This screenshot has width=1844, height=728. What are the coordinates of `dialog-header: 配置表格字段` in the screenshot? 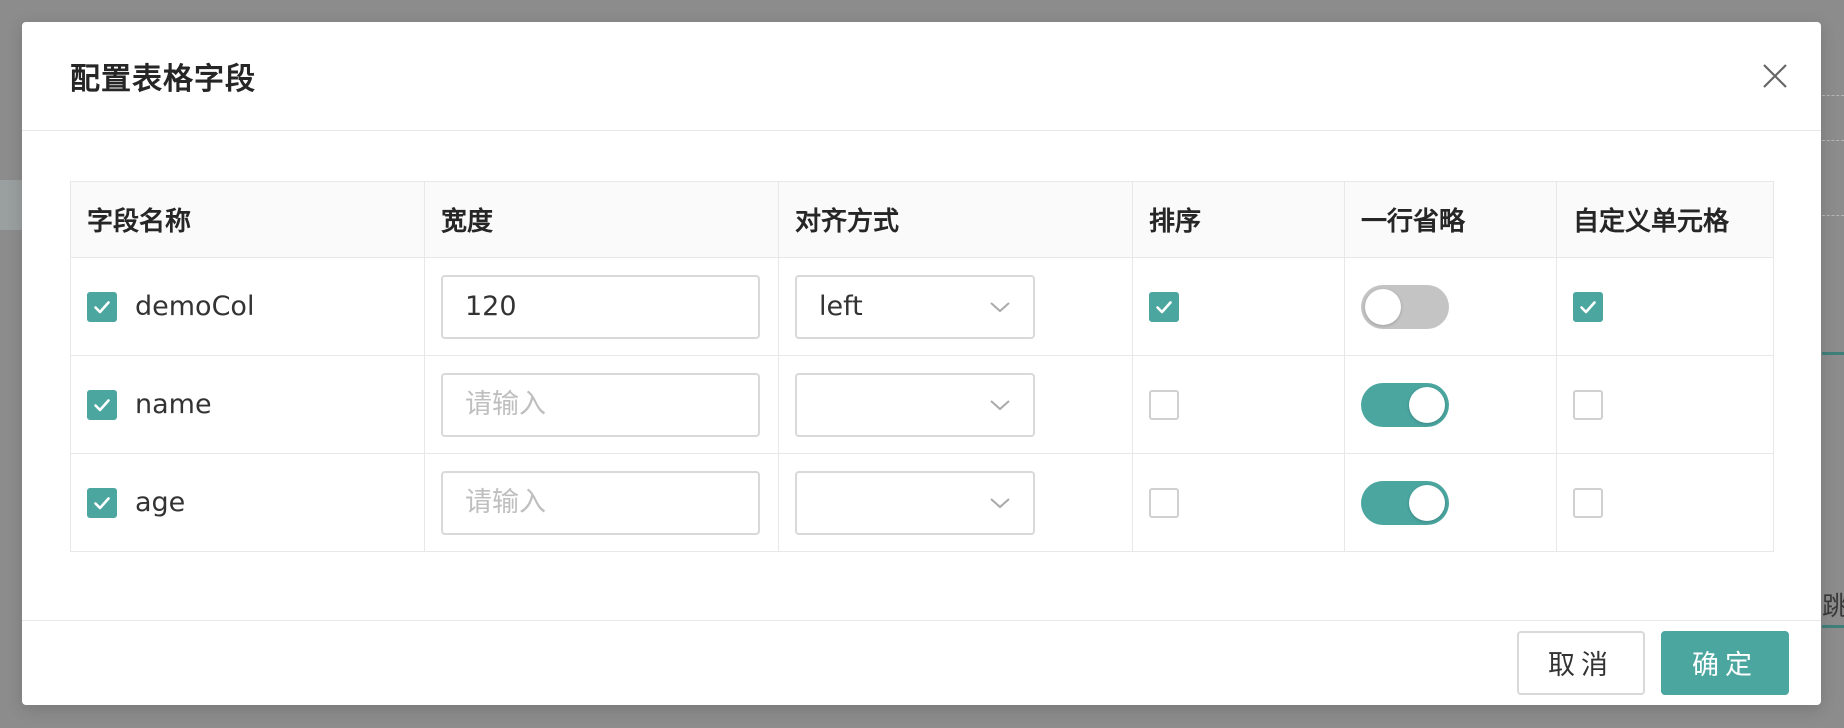 It's located at (921, 76).